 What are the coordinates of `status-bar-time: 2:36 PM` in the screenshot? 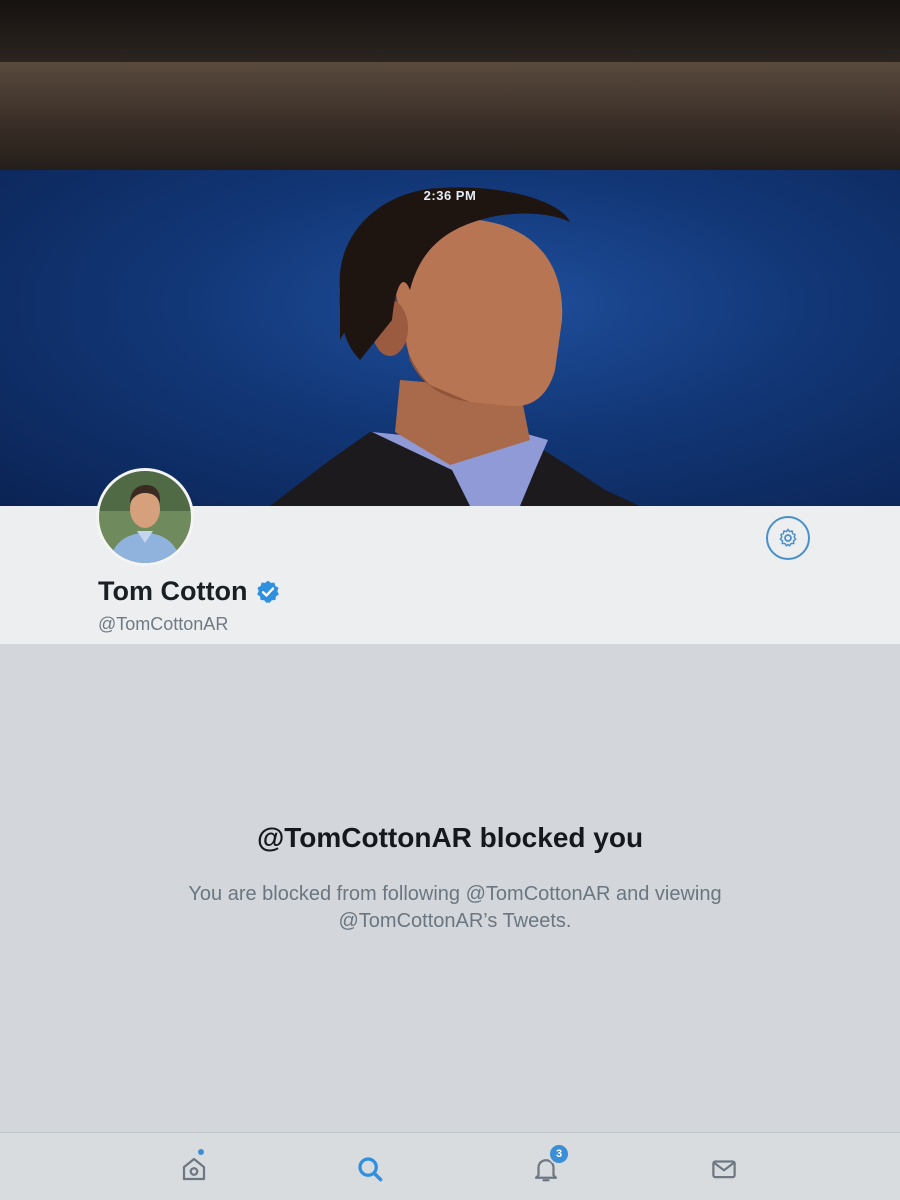 It's located at (450, 195).